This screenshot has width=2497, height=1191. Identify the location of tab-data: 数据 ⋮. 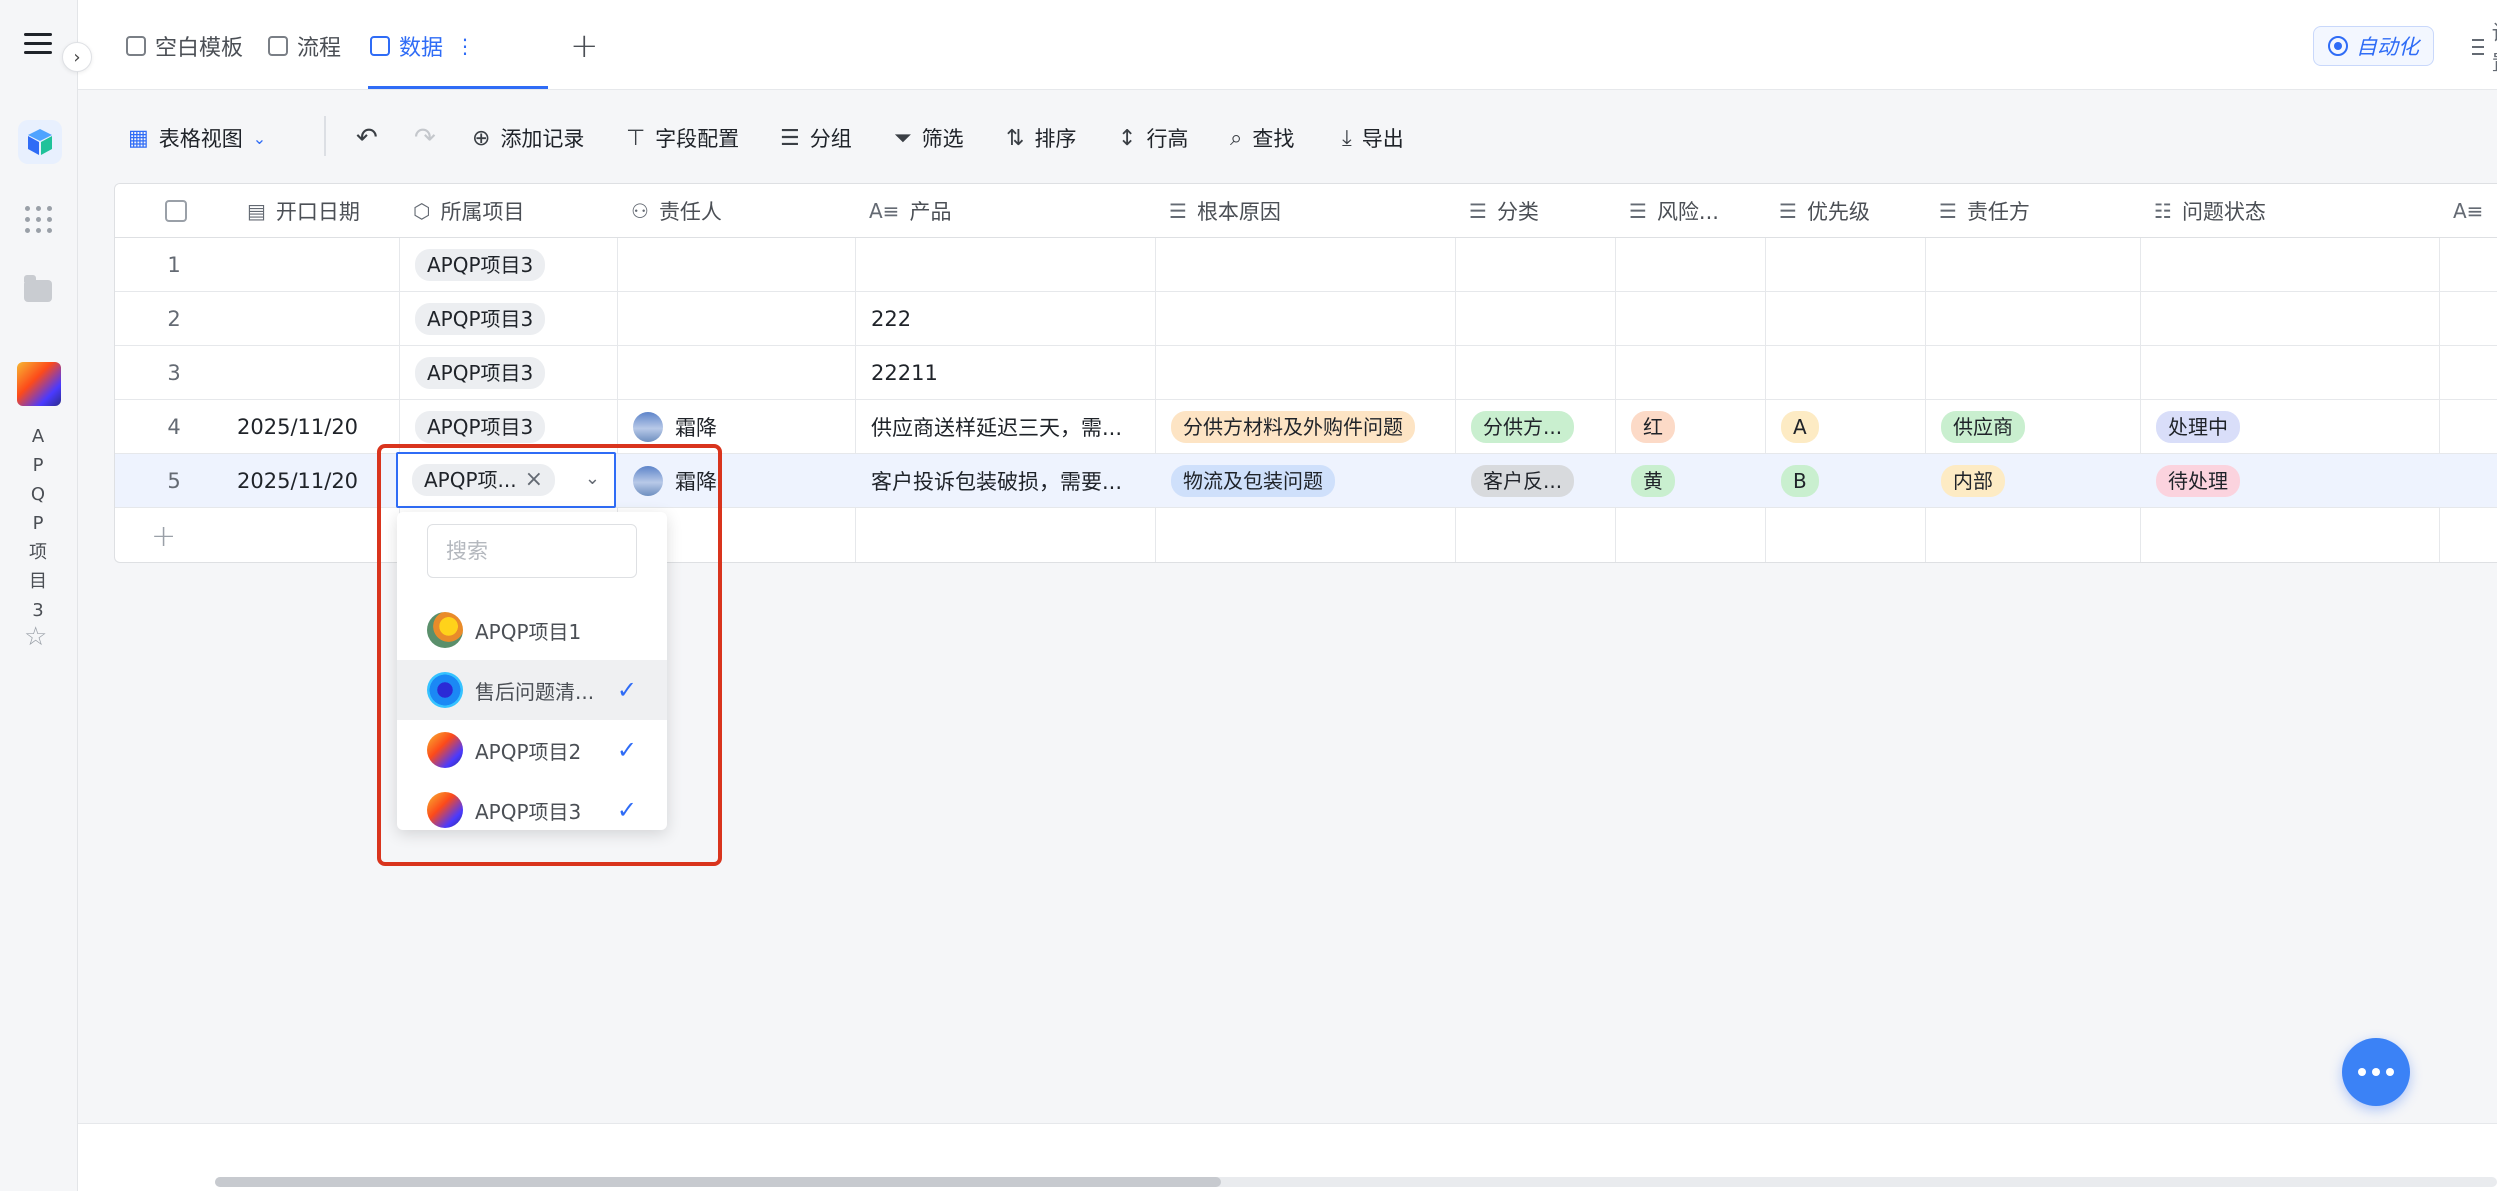
(422, 46).